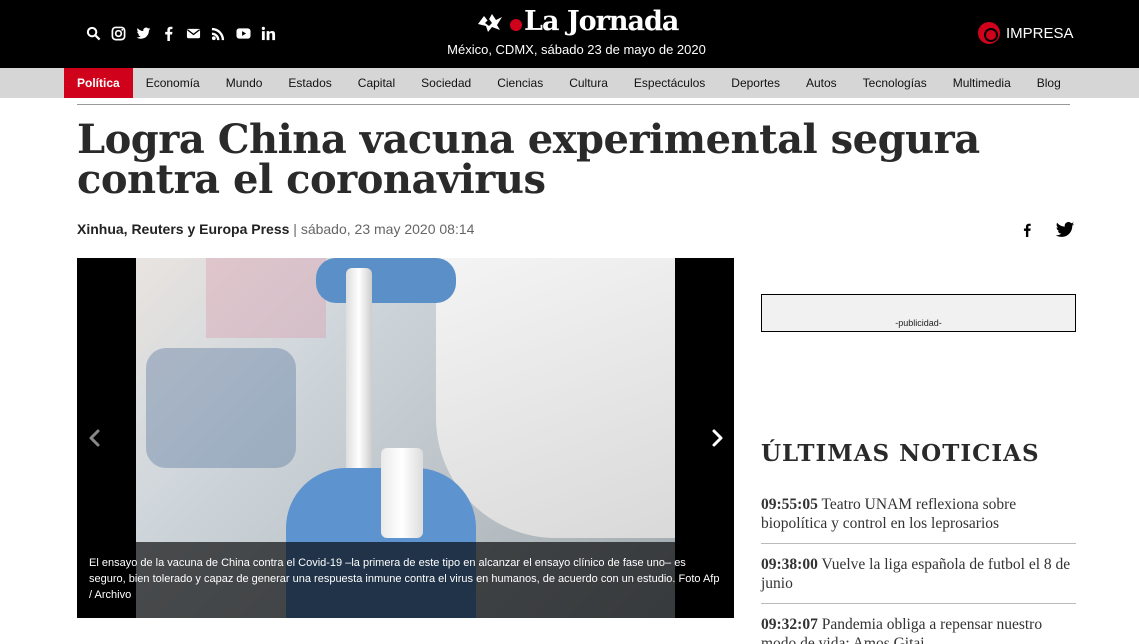 This screenshot has height=644, width=1139. Describe the element at coordinates (143, 33) in the screenshot. I see `twitter-icon` at that location.